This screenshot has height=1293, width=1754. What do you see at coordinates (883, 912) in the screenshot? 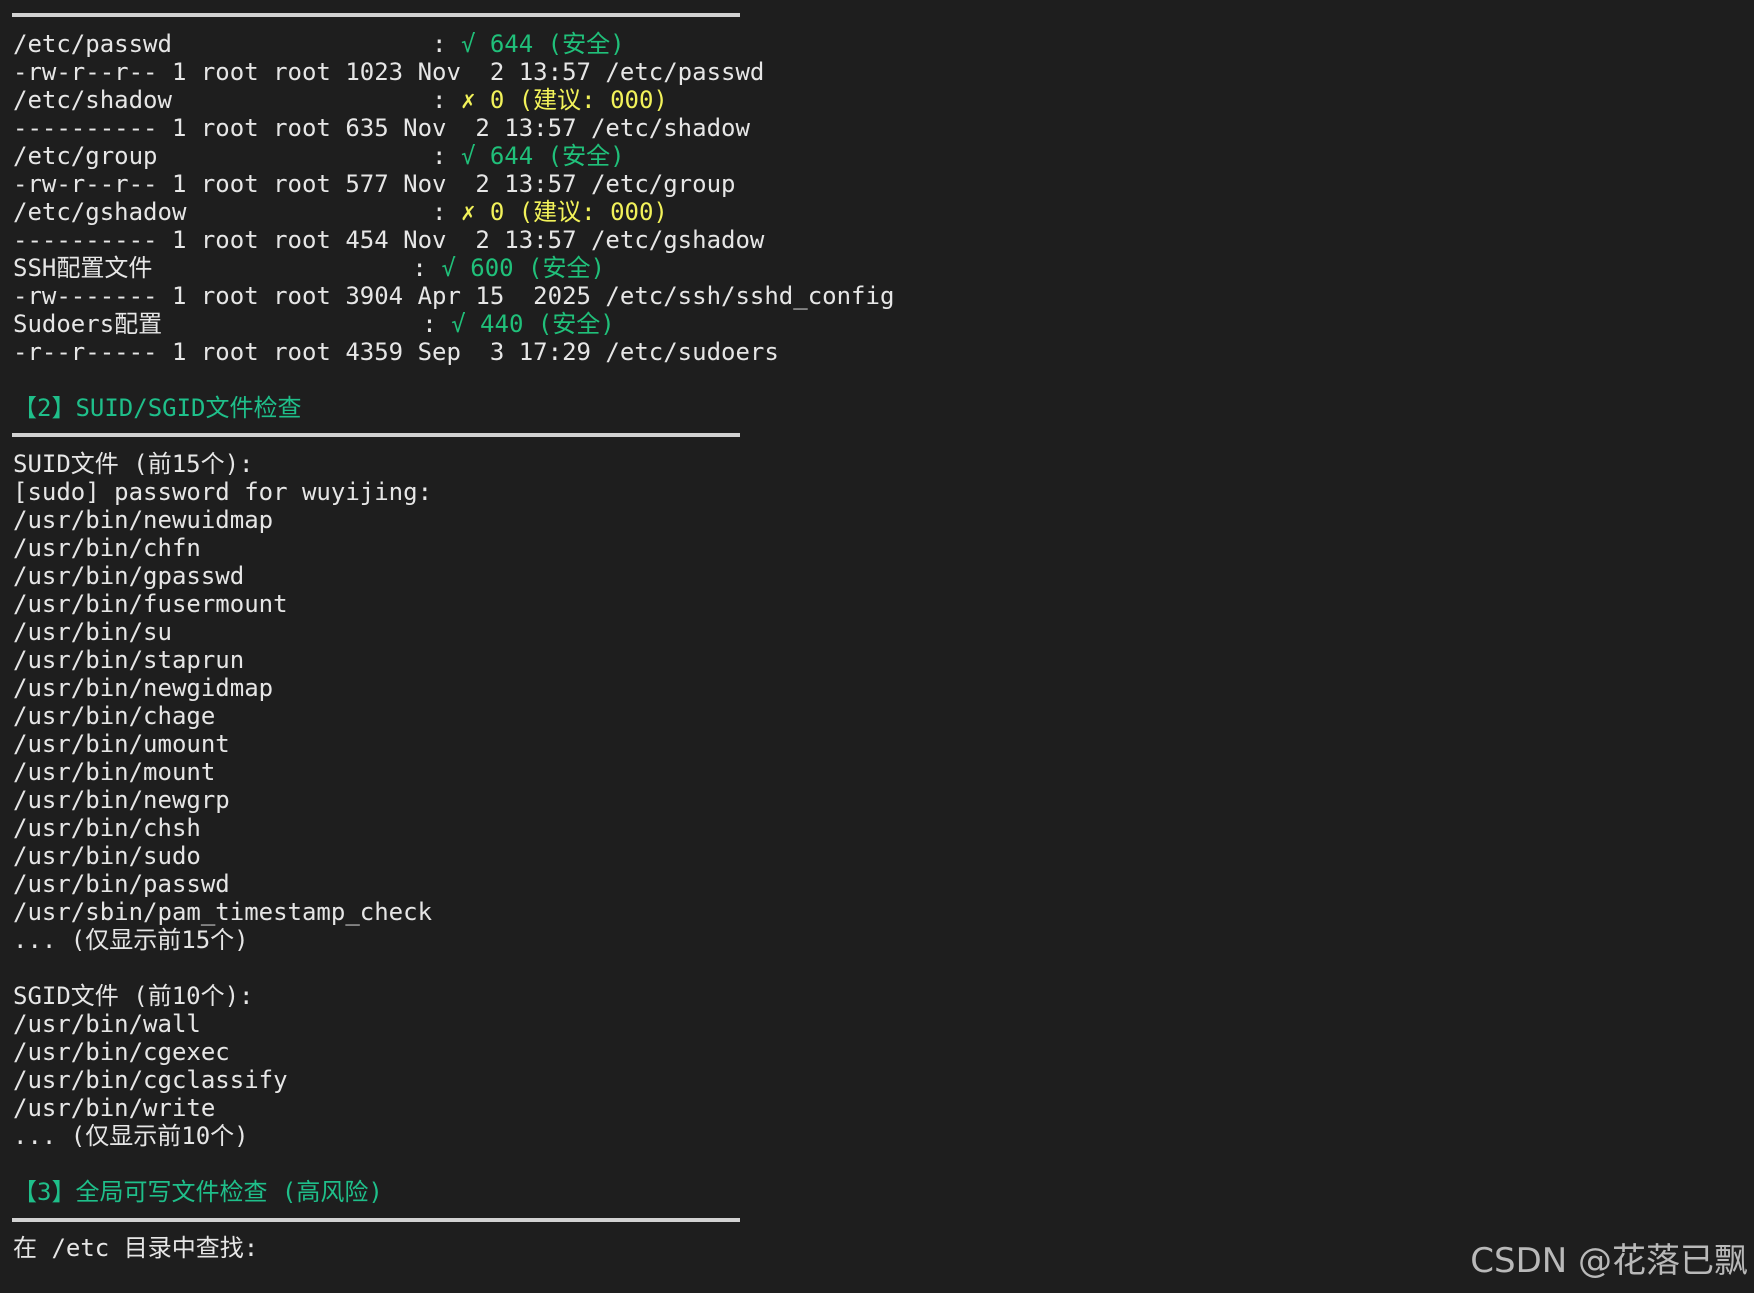
I see `terminal-line: /usr/sbin/pam_timestamp_check` at bounding box center [883, 912].